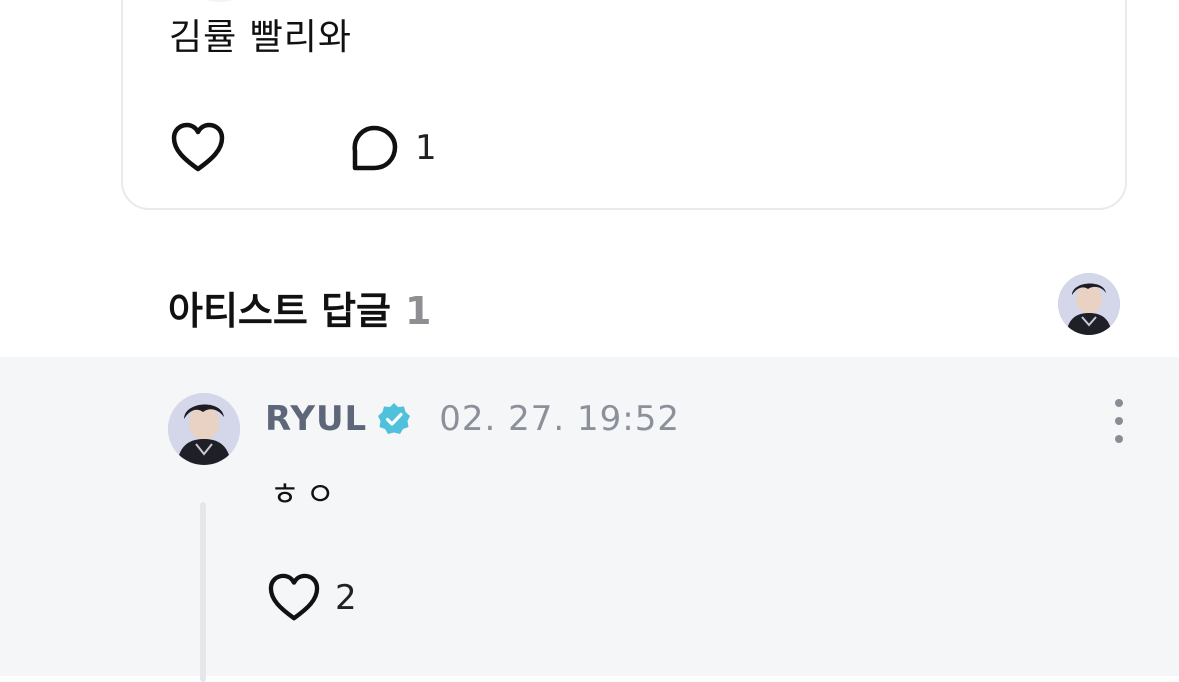  What do you see at coordinates (559, 419) in the screenshot?
I see `reply-timestamp: 02. 27. 19:52` at bounding box center [559, 419].